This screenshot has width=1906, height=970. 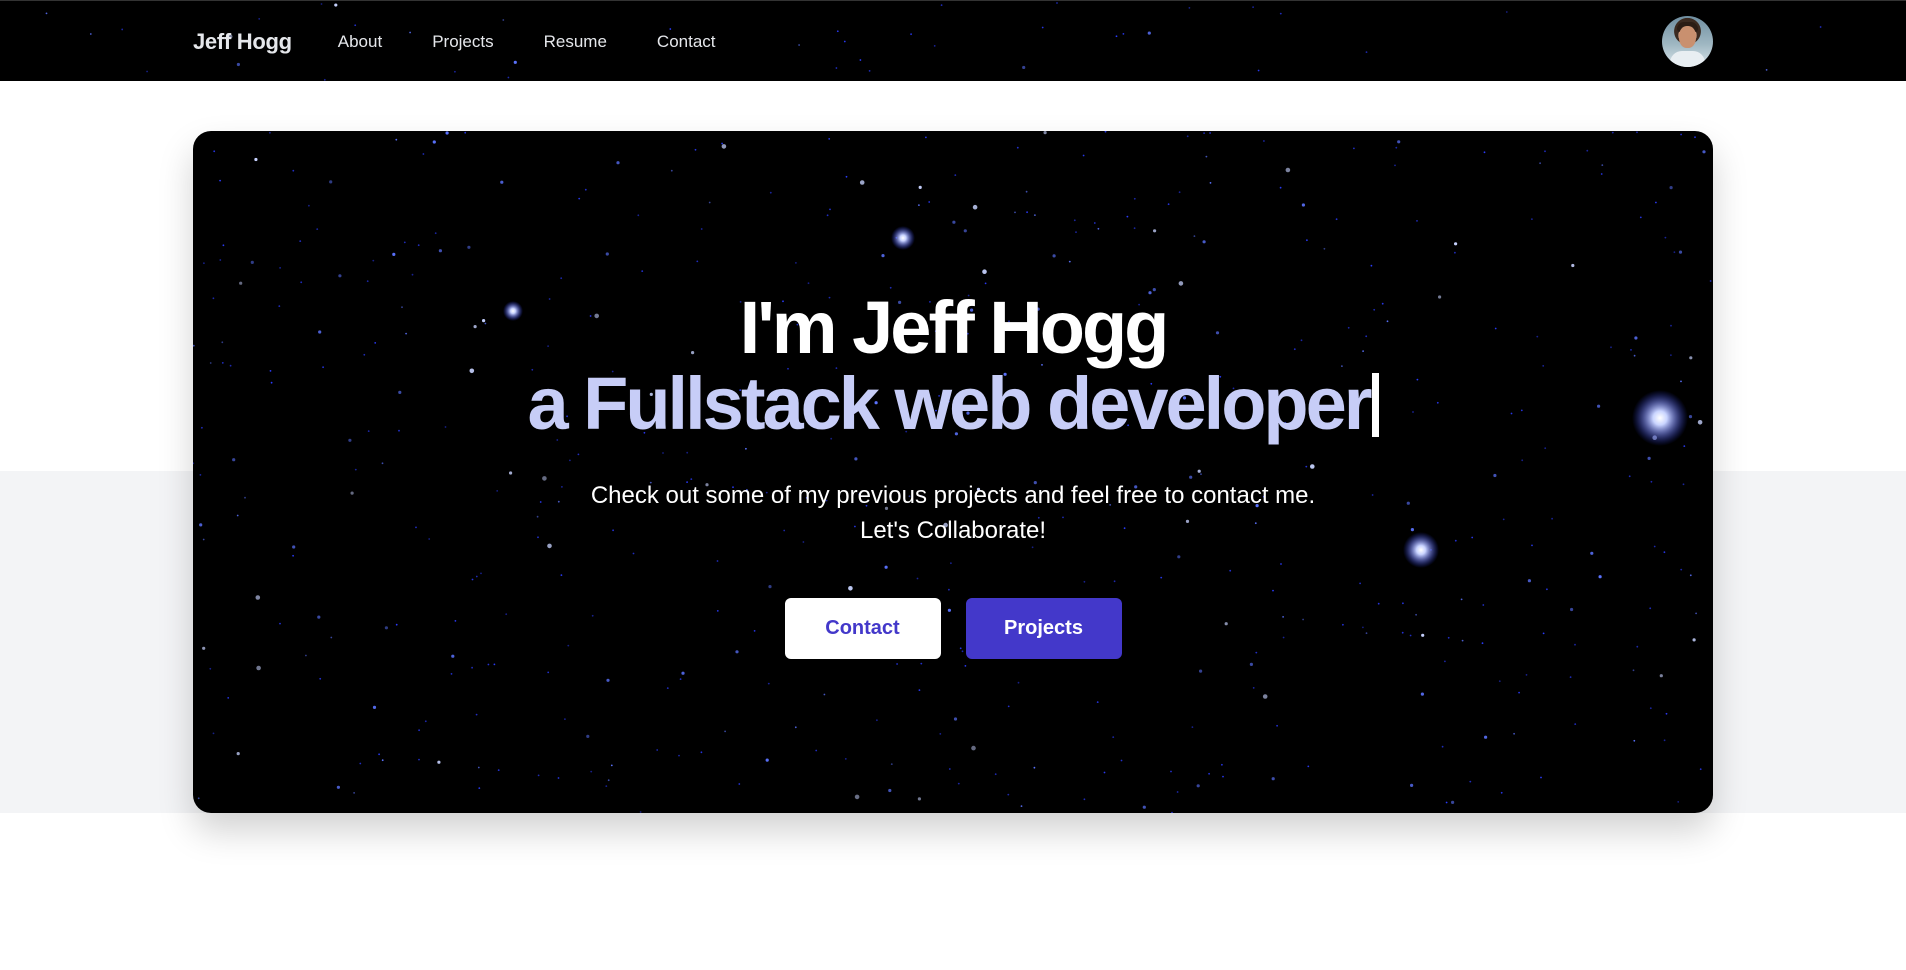 What do you see at coordinates (1043, 628) in the screenshot?
I see `projects-button: Projects` at bounding box center [1043, 628].